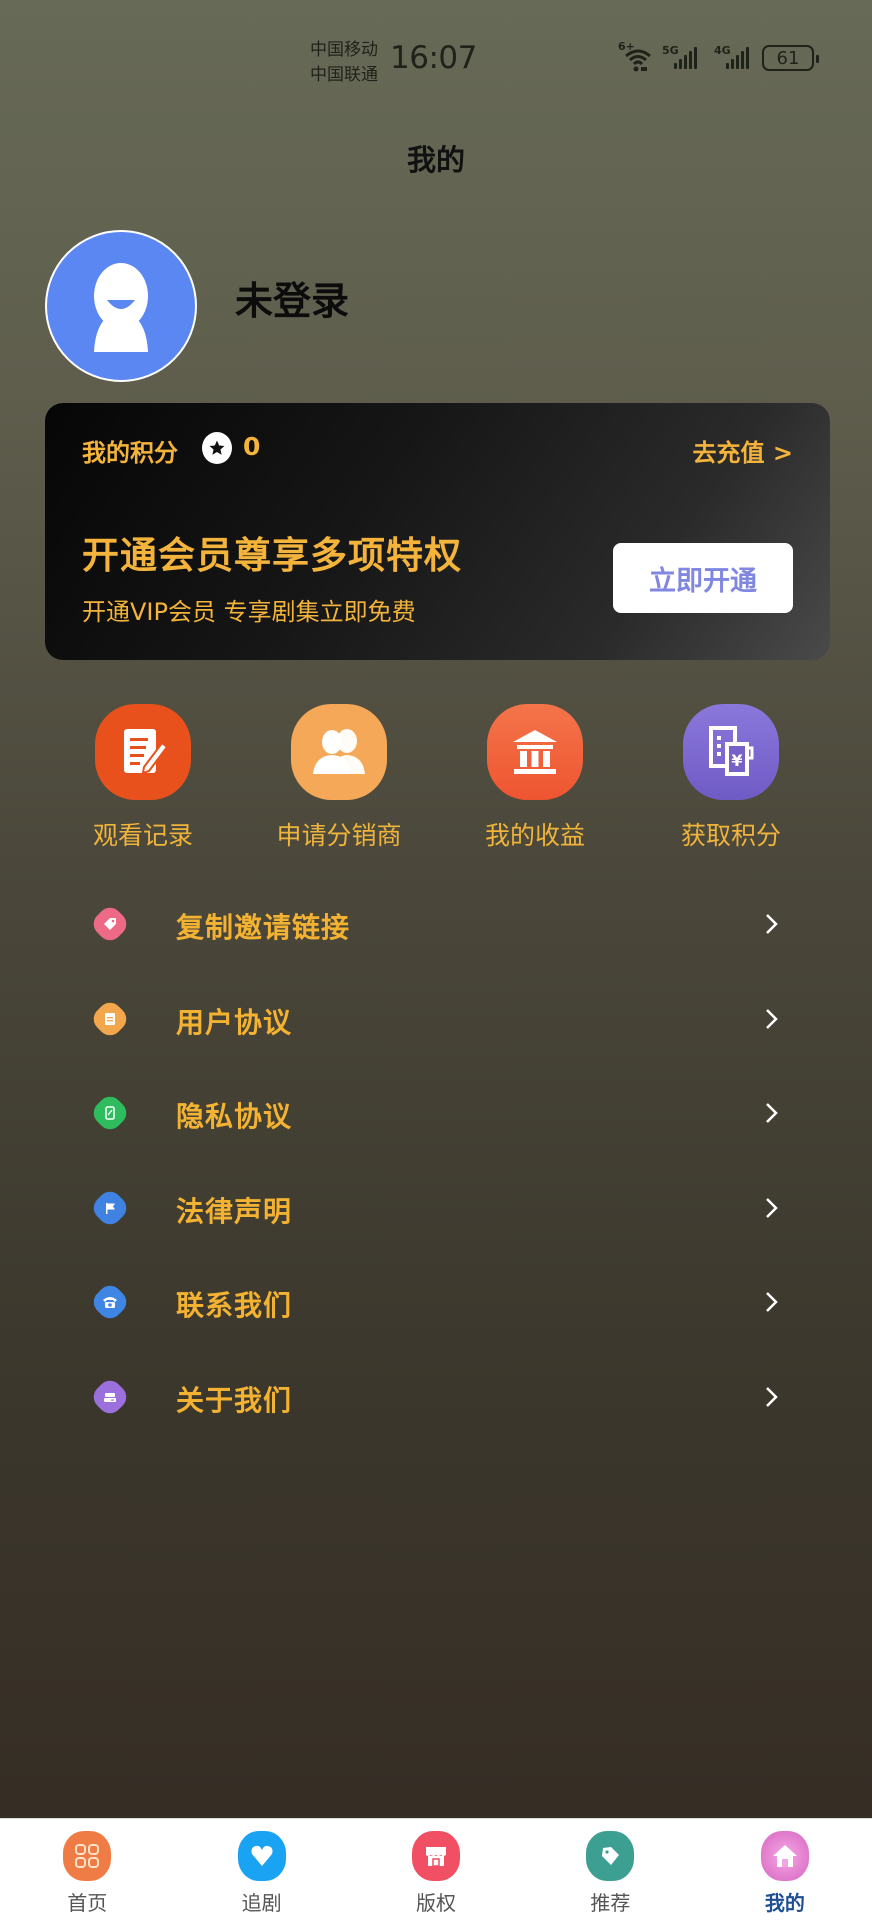 The width and height of the screenshot is (872, 1920). What do you see at coordinates (784, 1856) in the screenshot?
I see `home-icon` at bounding box center [784, 1856].